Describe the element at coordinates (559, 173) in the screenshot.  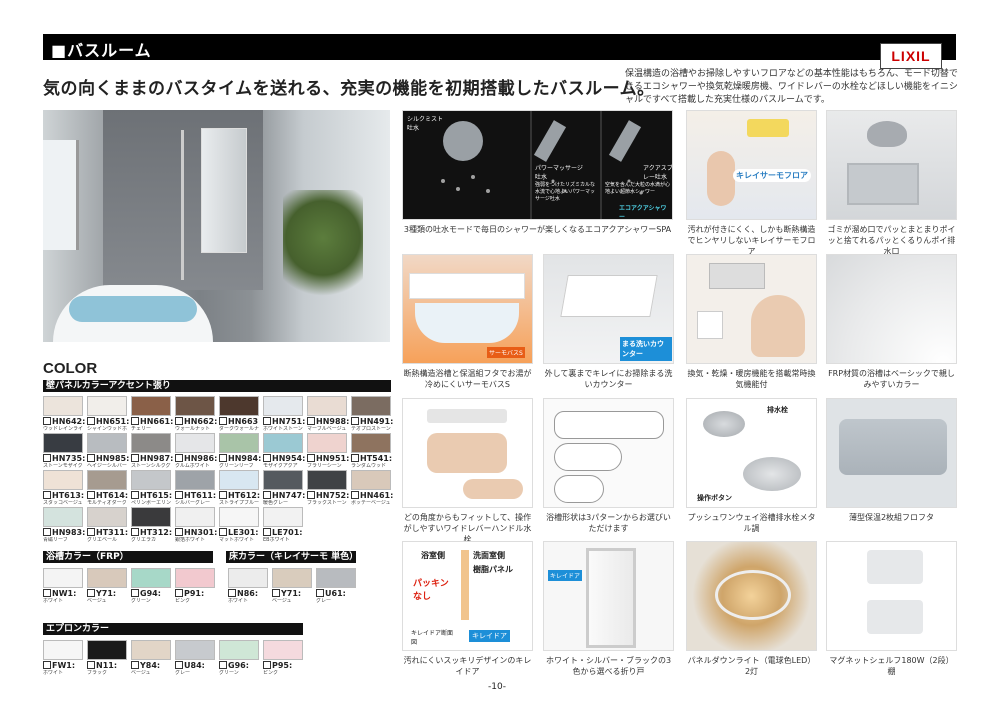
I see `power-label: パワーマッサージ吐水` at that location.